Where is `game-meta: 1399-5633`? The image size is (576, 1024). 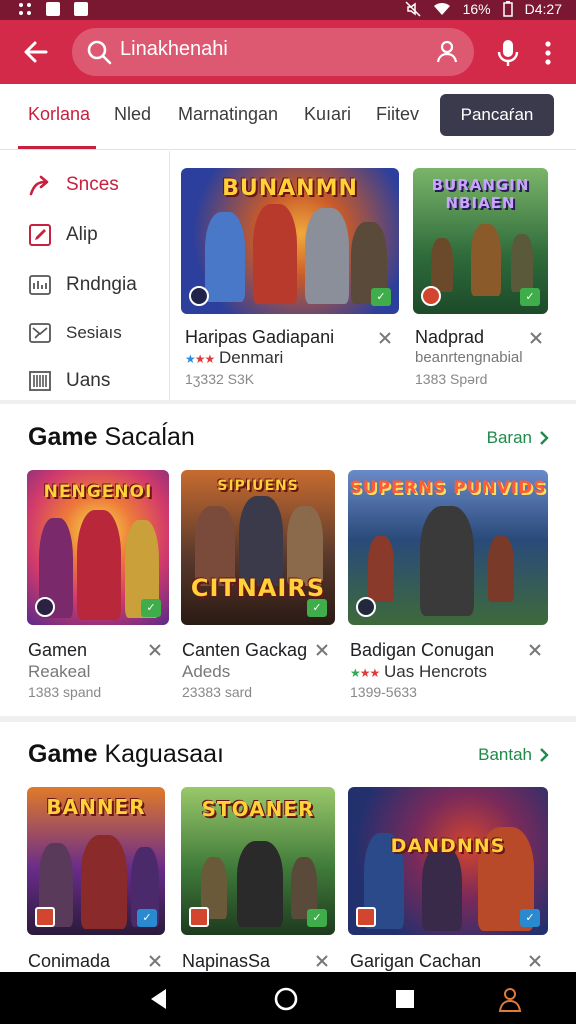 game-meta: 1399-5633 is located at coordinates (383, 692).